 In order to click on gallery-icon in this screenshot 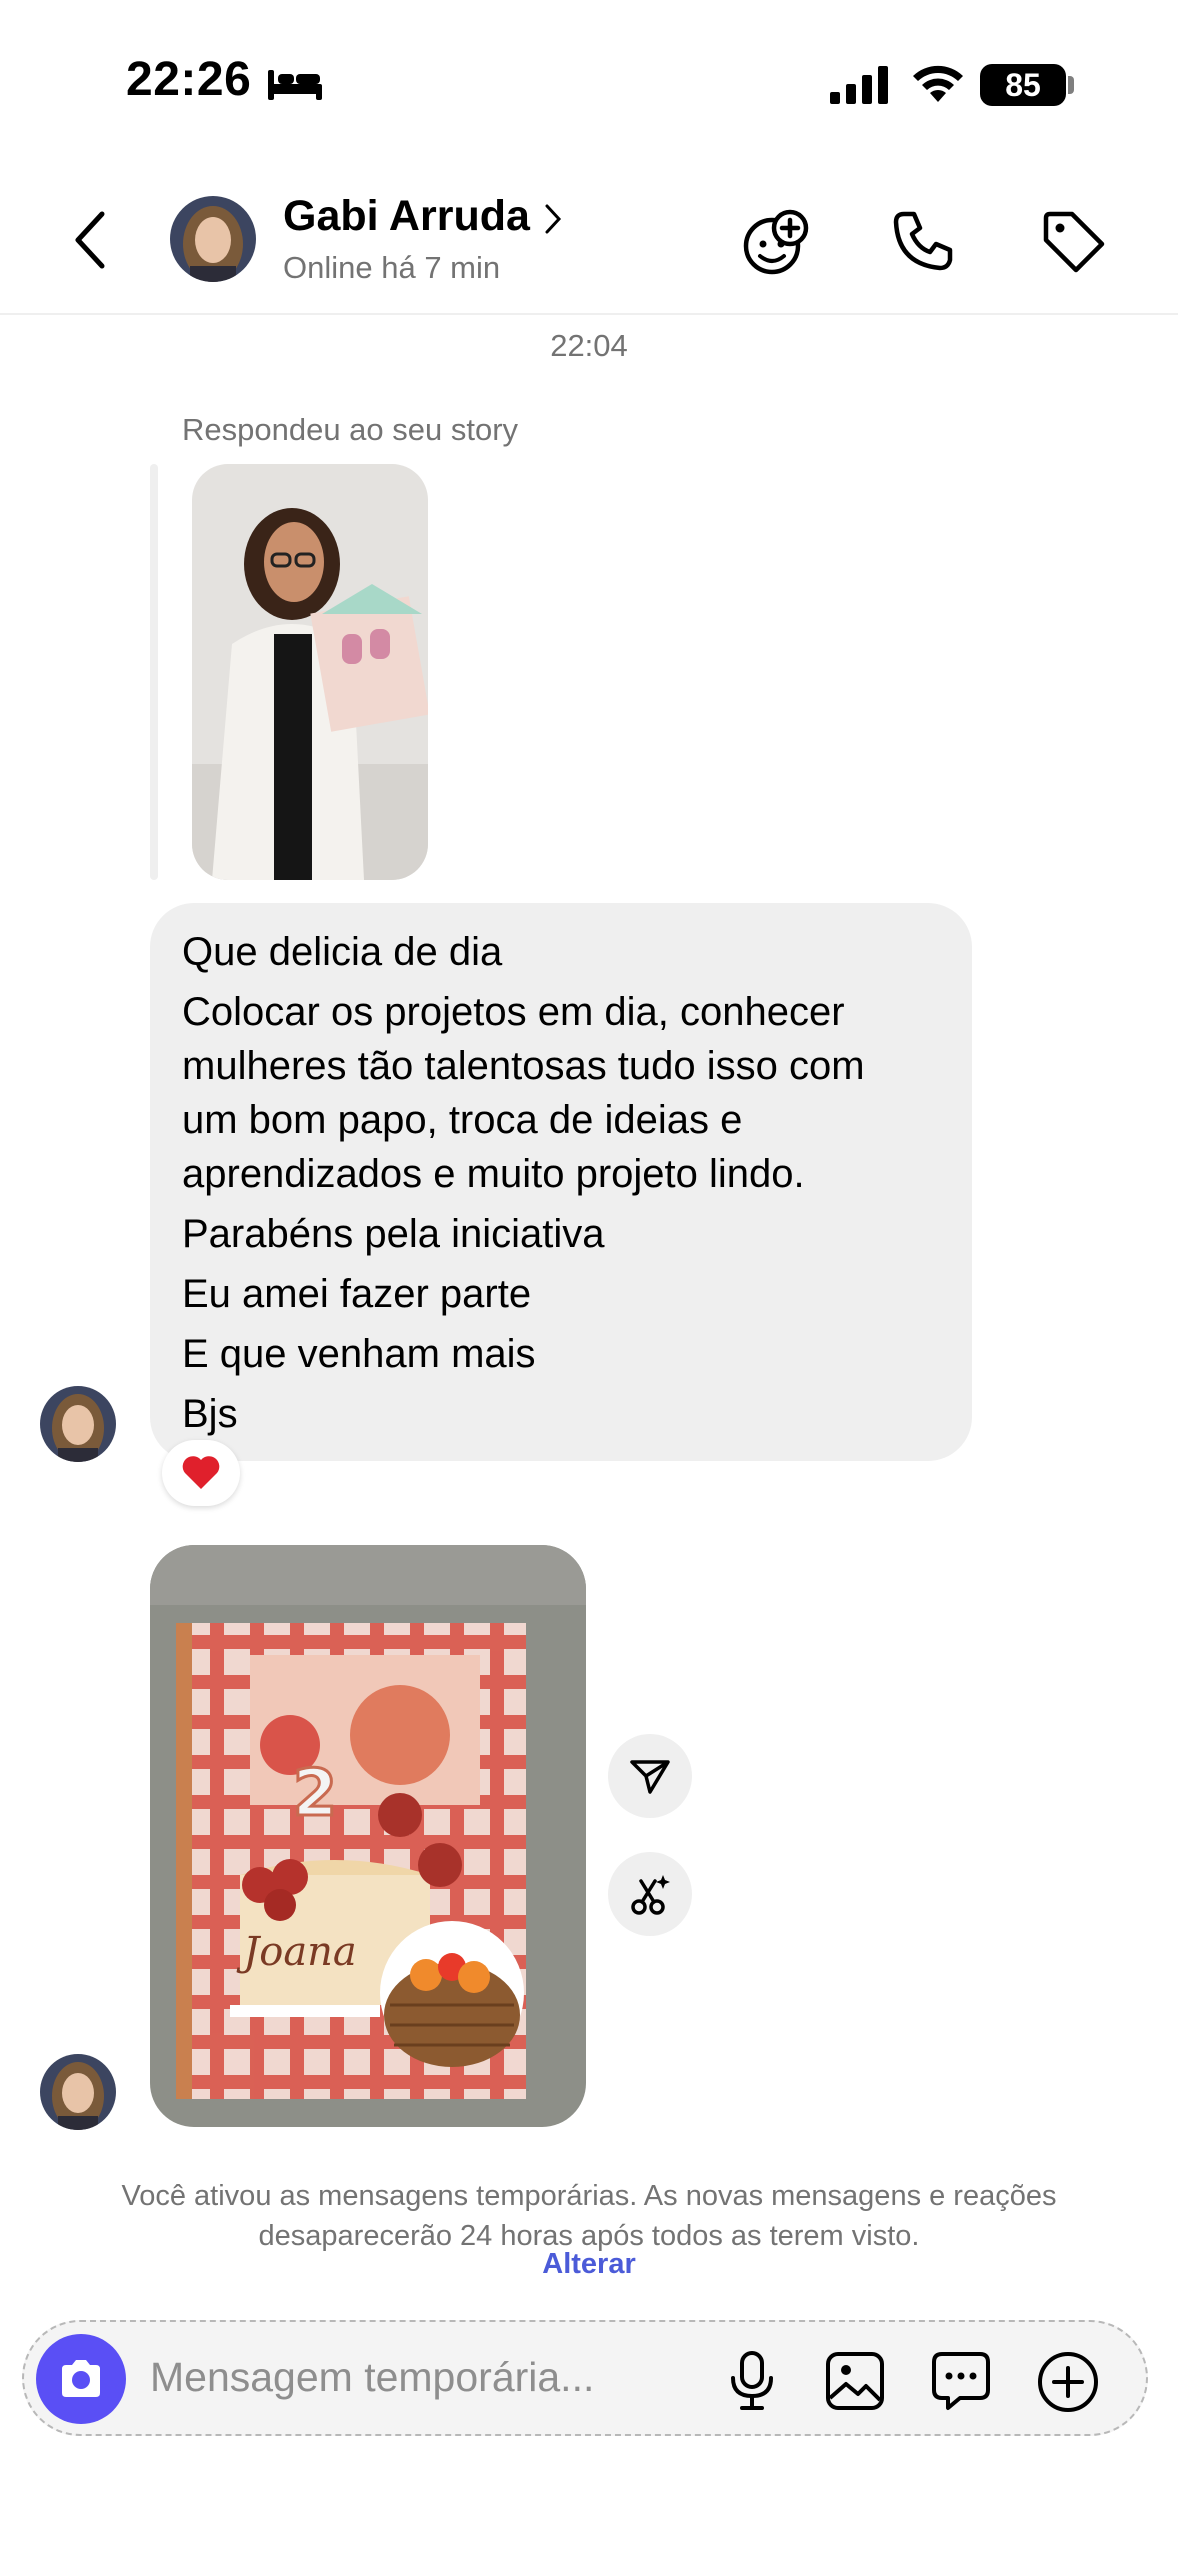, I will do `click(855, 2381)`.